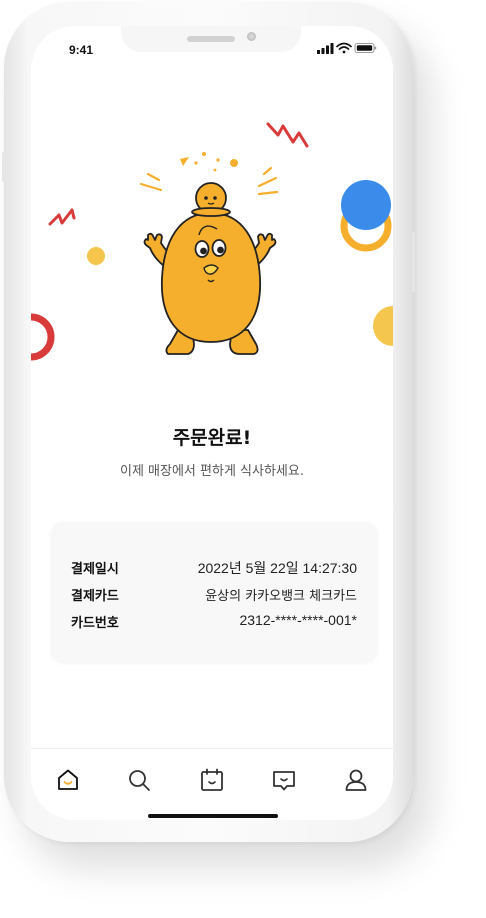 Image resolution: width=486 pixels, height=918 pixels. Describe the element at coordinates (95, 569) in the screenshot. I see `payment-date-label: 결제일시` at that location.